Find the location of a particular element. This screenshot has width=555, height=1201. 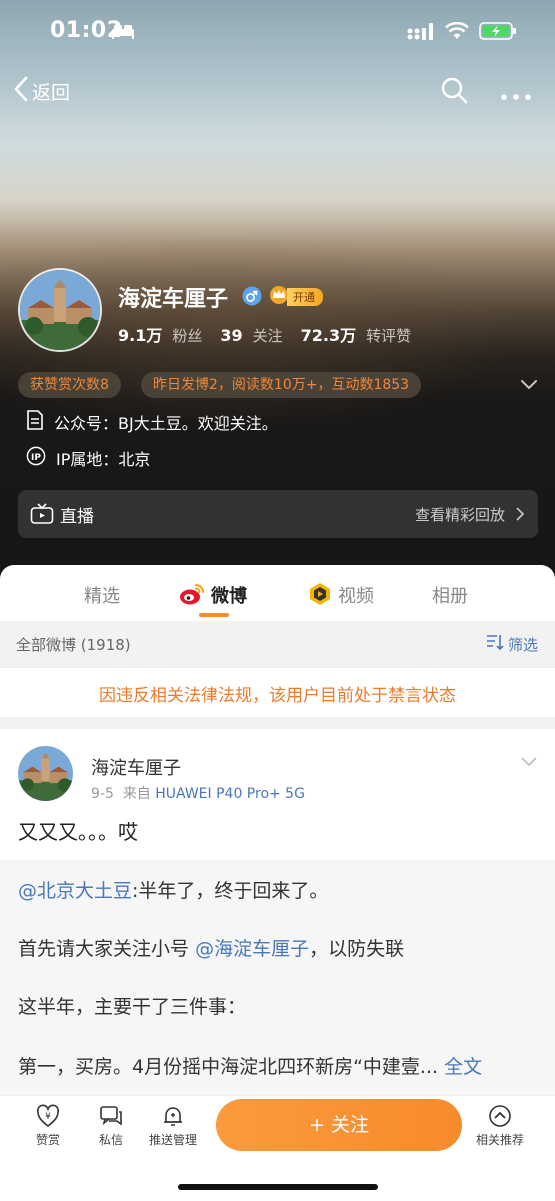

search-icon is located at coordinates (454, 92).